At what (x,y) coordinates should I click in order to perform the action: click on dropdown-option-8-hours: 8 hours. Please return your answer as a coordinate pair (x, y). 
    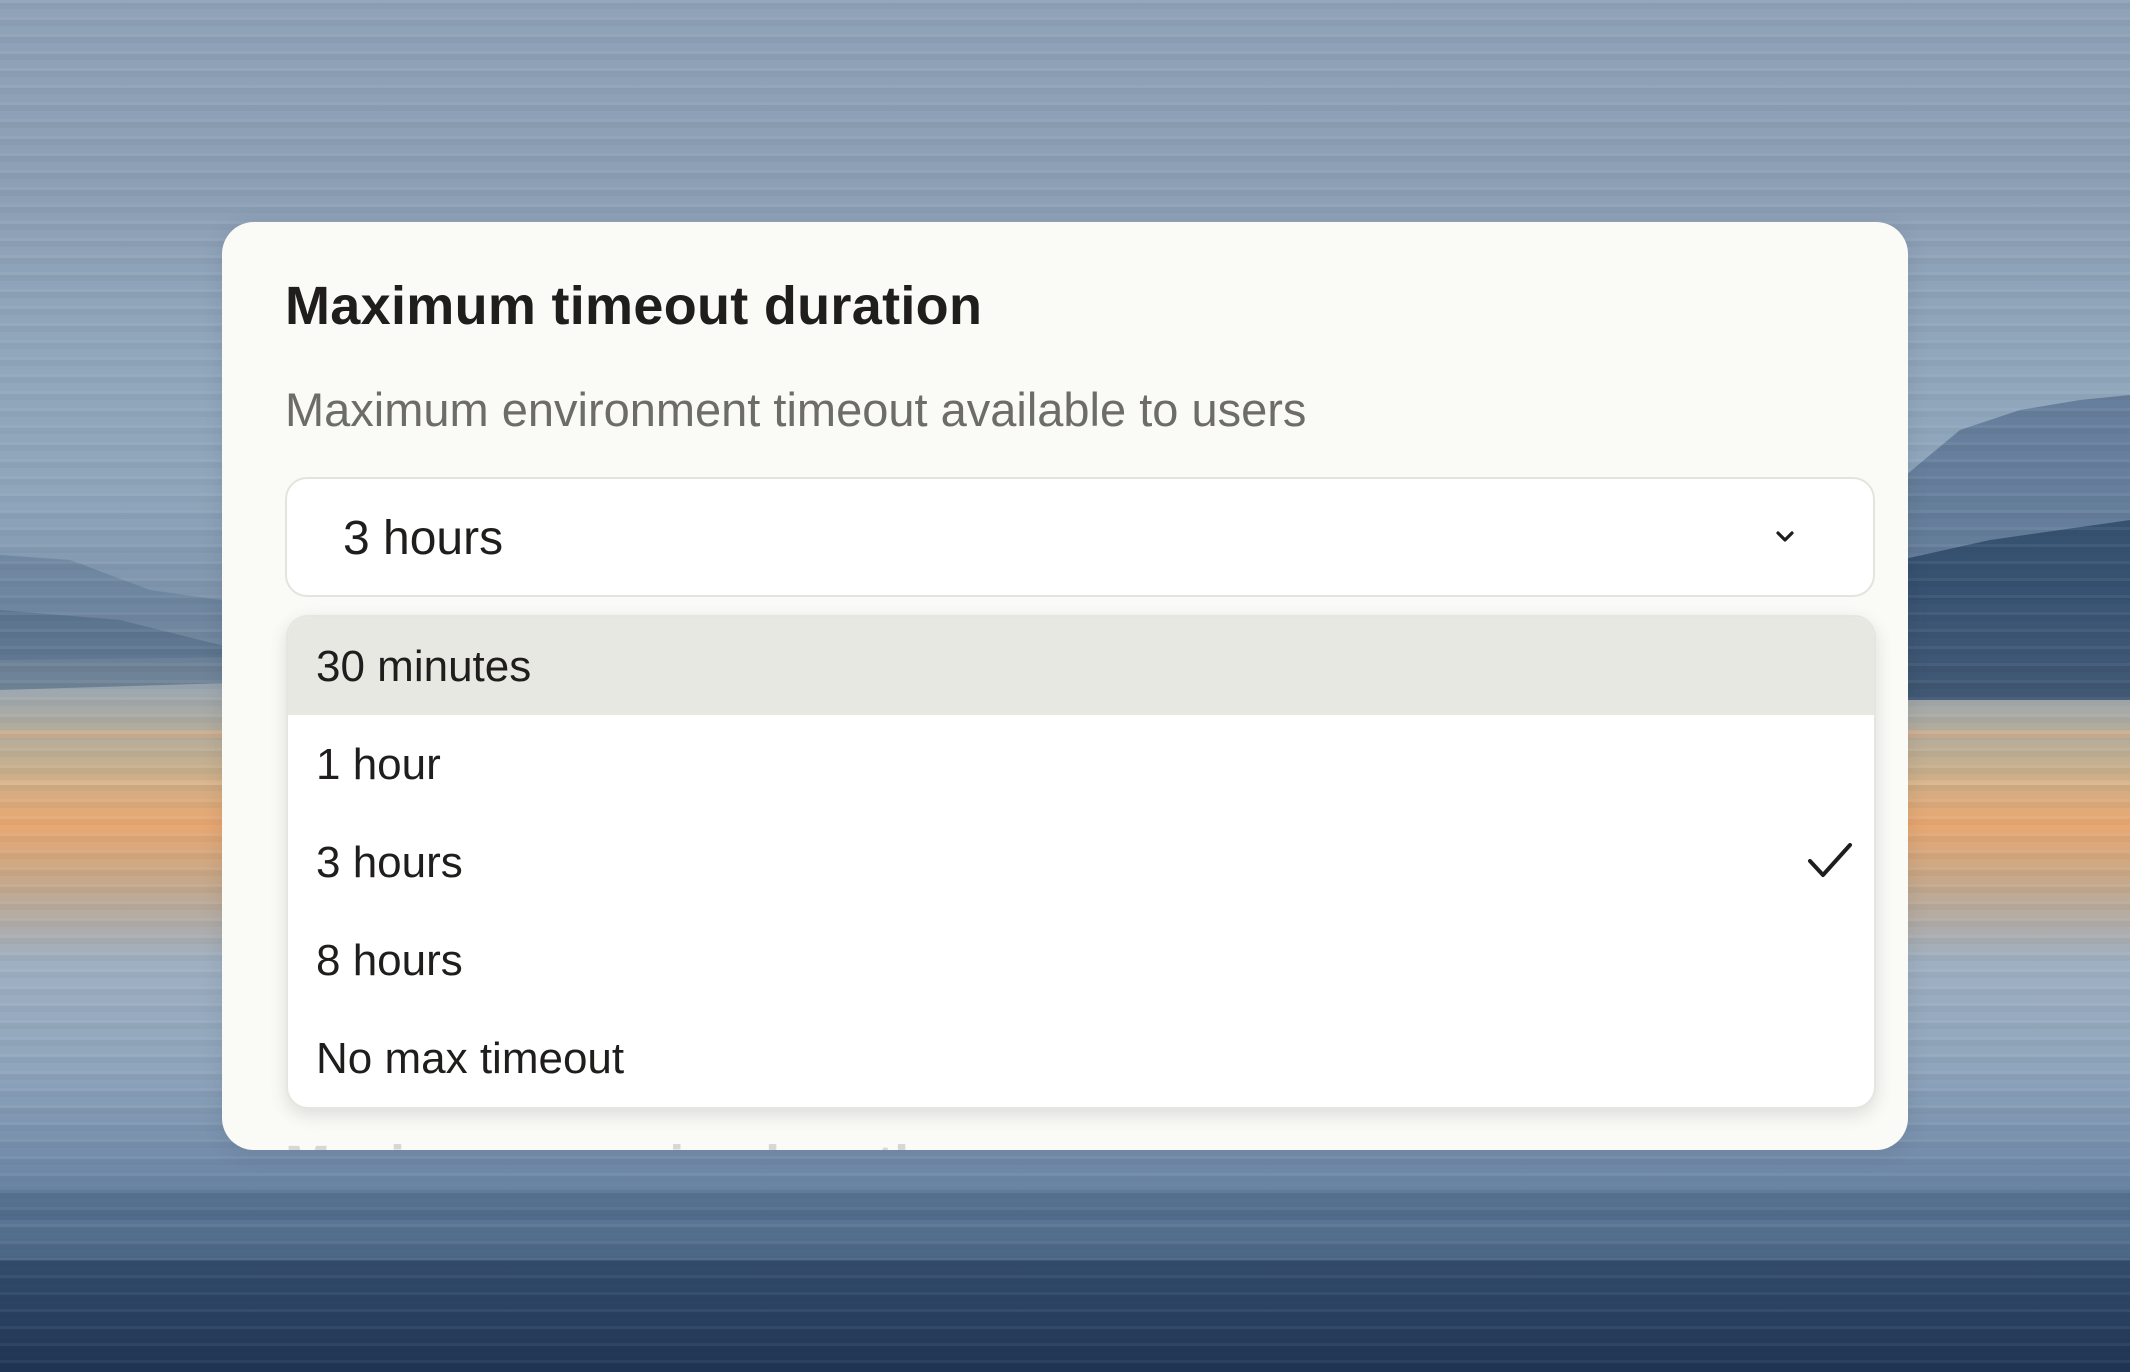
    Looking at the image, I should click on (1081, 960).